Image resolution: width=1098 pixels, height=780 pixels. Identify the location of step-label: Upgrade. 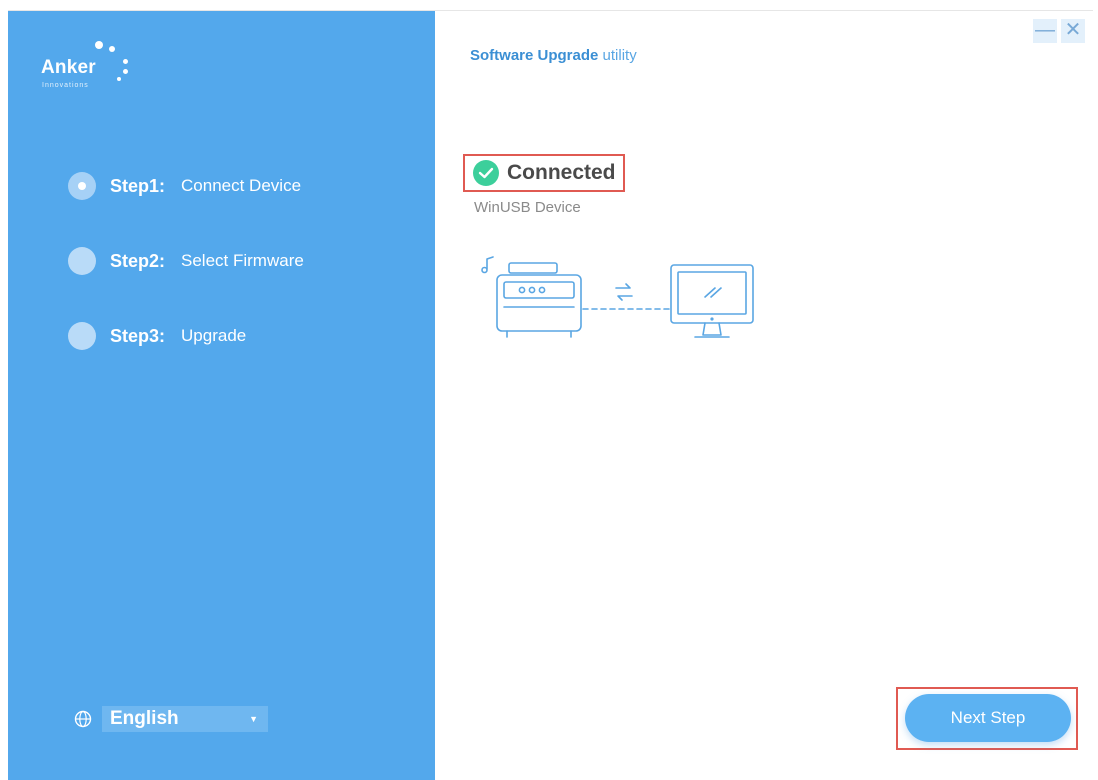
(214, 335).